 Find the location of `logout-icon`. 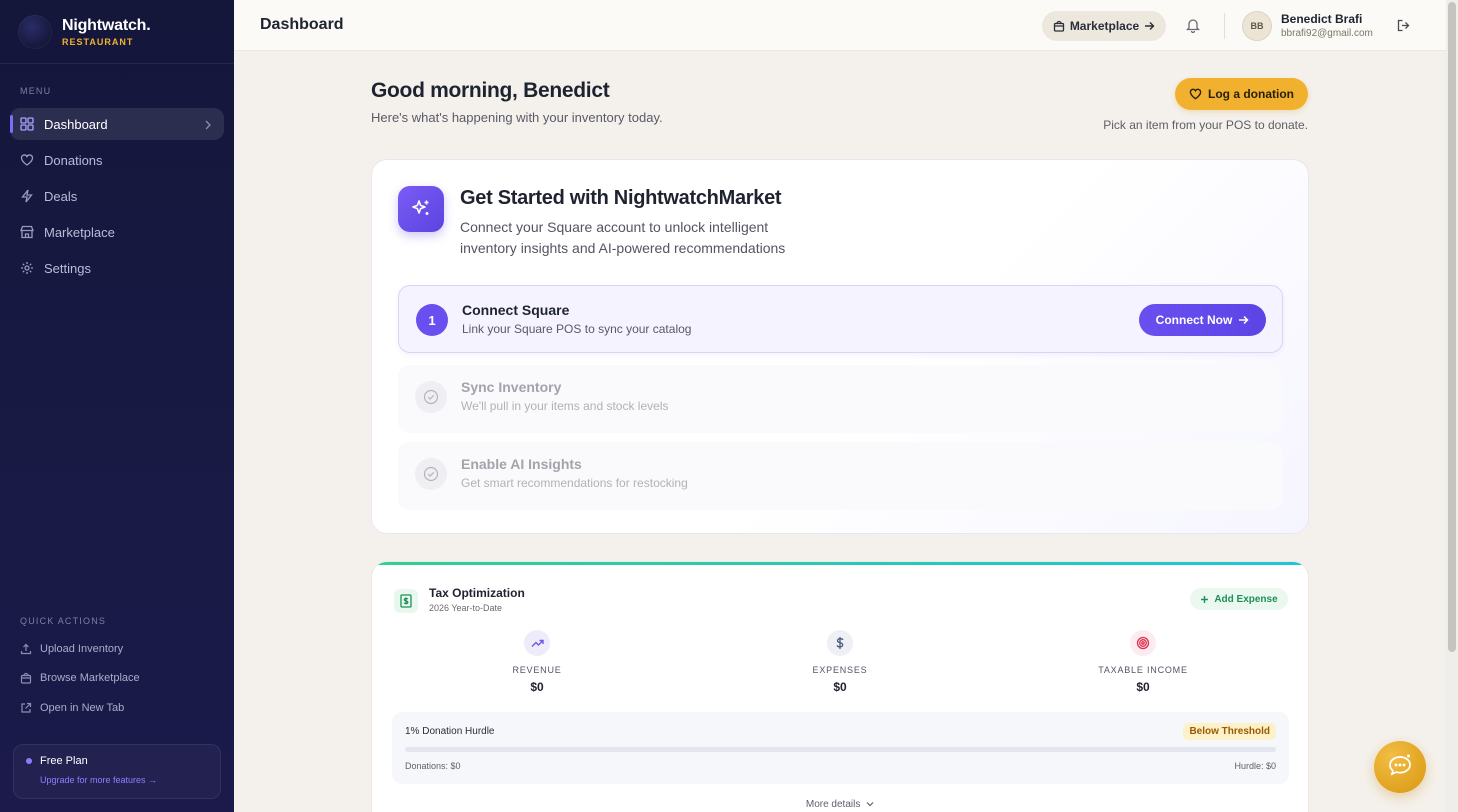

logout-icon is located at coordinates (1404, 28).